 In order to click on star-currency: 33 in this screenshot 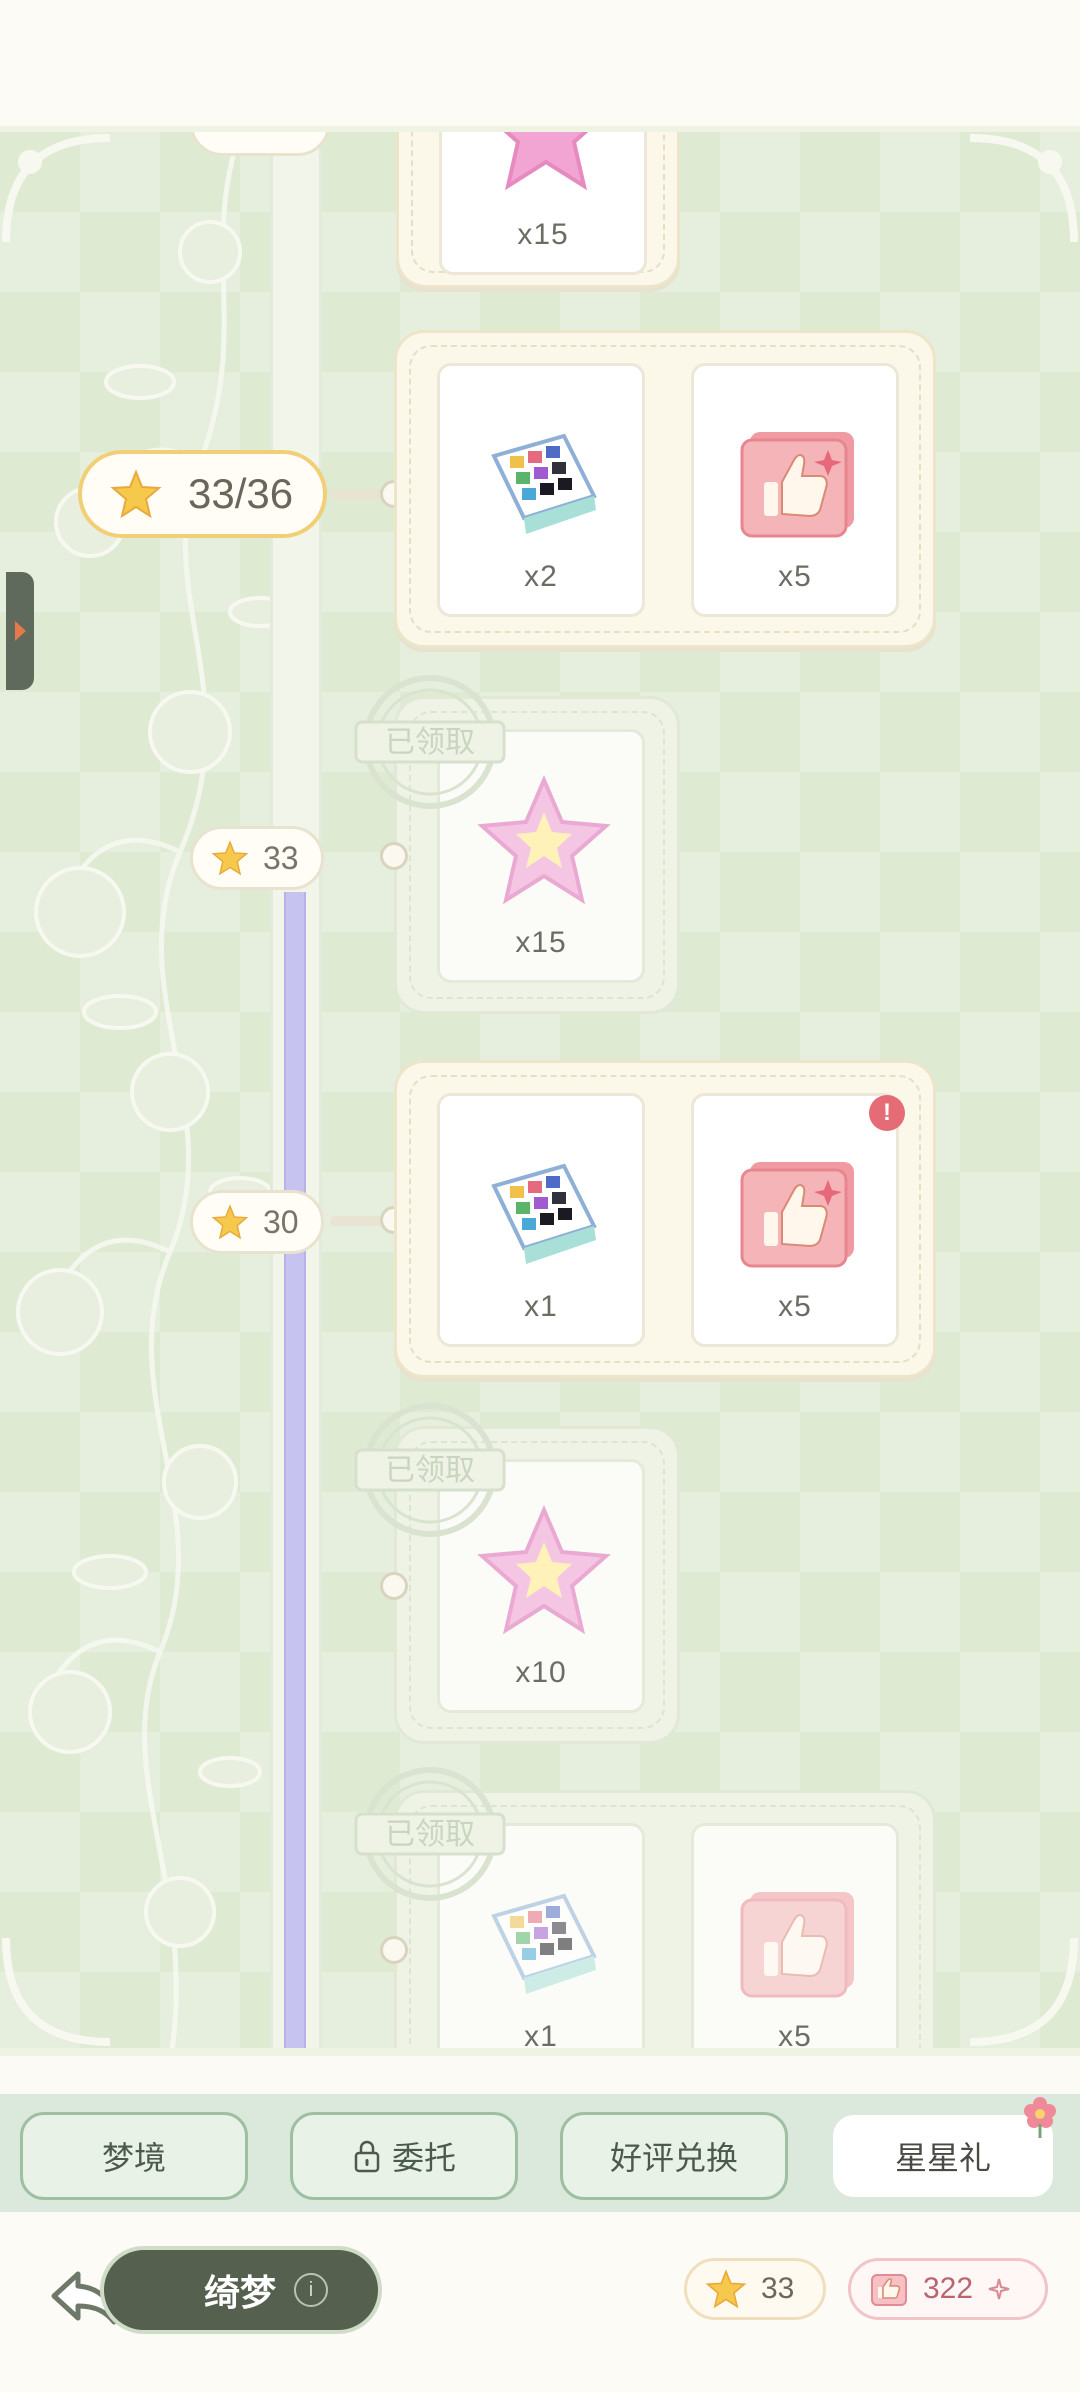, I will do `click(755, 2289)`.